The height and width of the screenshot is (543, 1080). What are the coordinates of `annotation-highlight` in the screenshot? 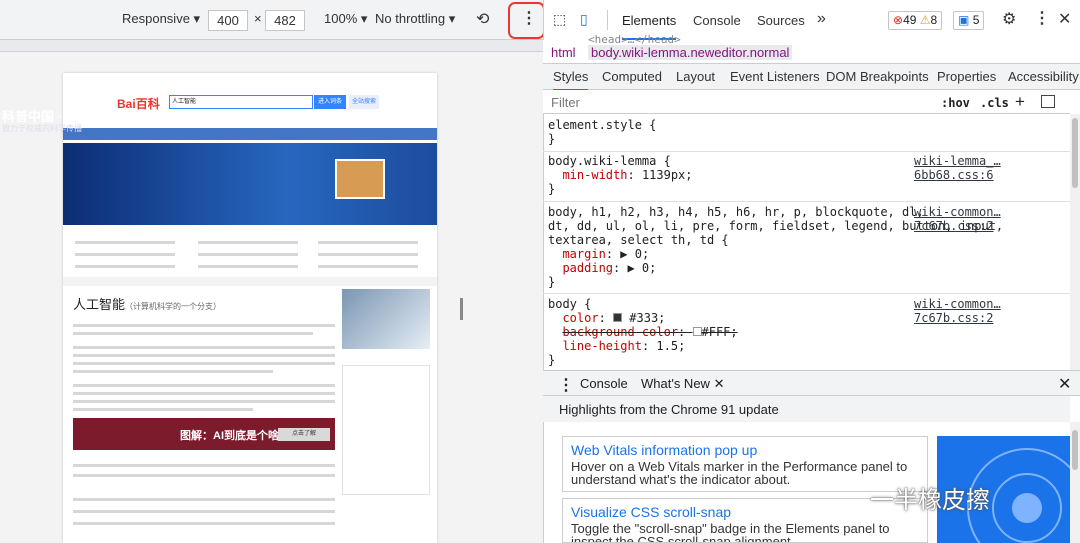 It's located at (526, 20).